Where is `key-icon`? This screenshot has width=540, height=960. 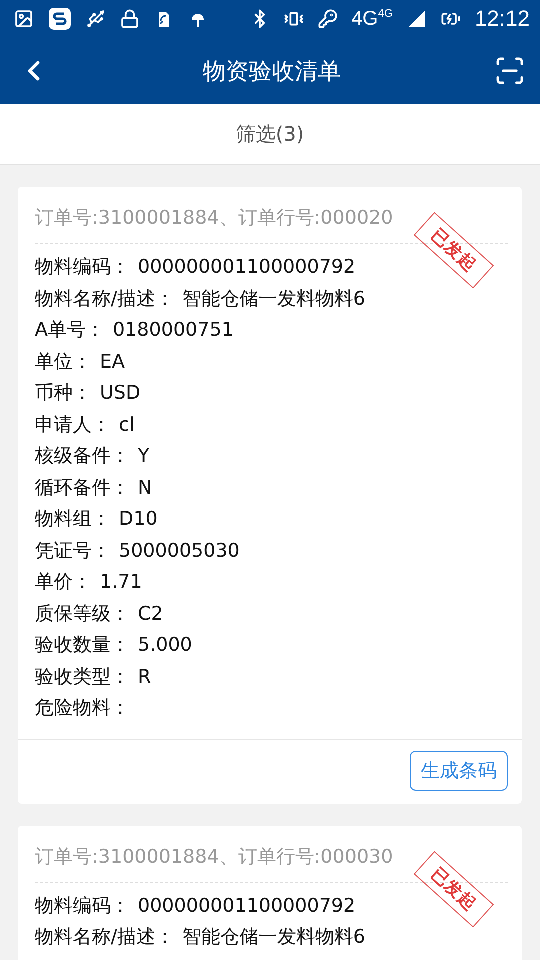 key-icon is located at coordinates (328, 19).